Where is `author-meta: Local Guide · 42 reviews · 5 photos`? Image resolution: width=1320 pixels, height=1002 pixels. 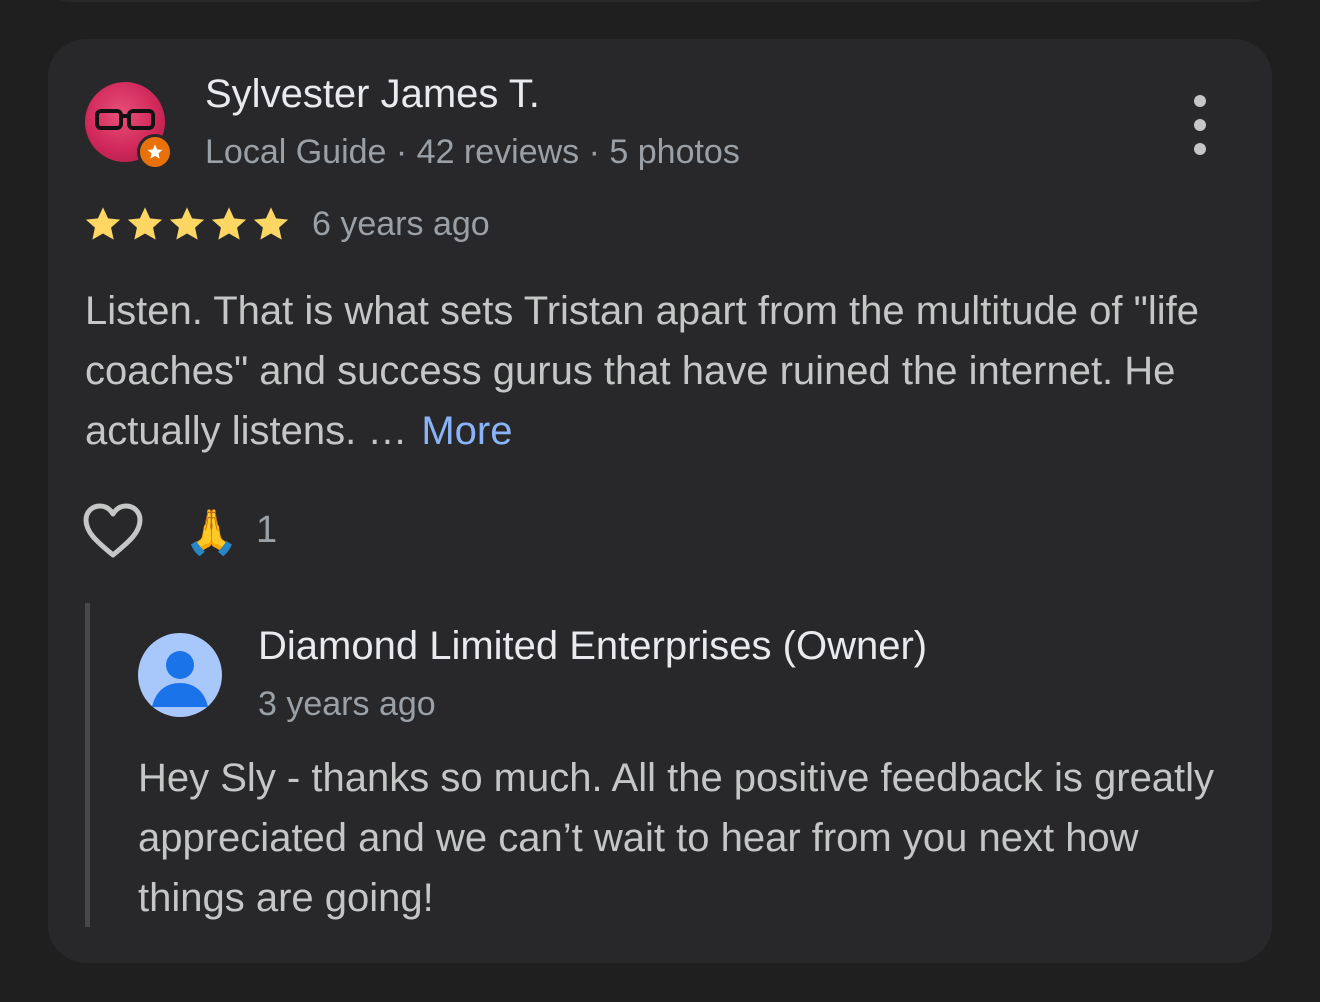 author-meta: Local Guide · 42 reviews · 5 photos is located at coordinates (472, 152).